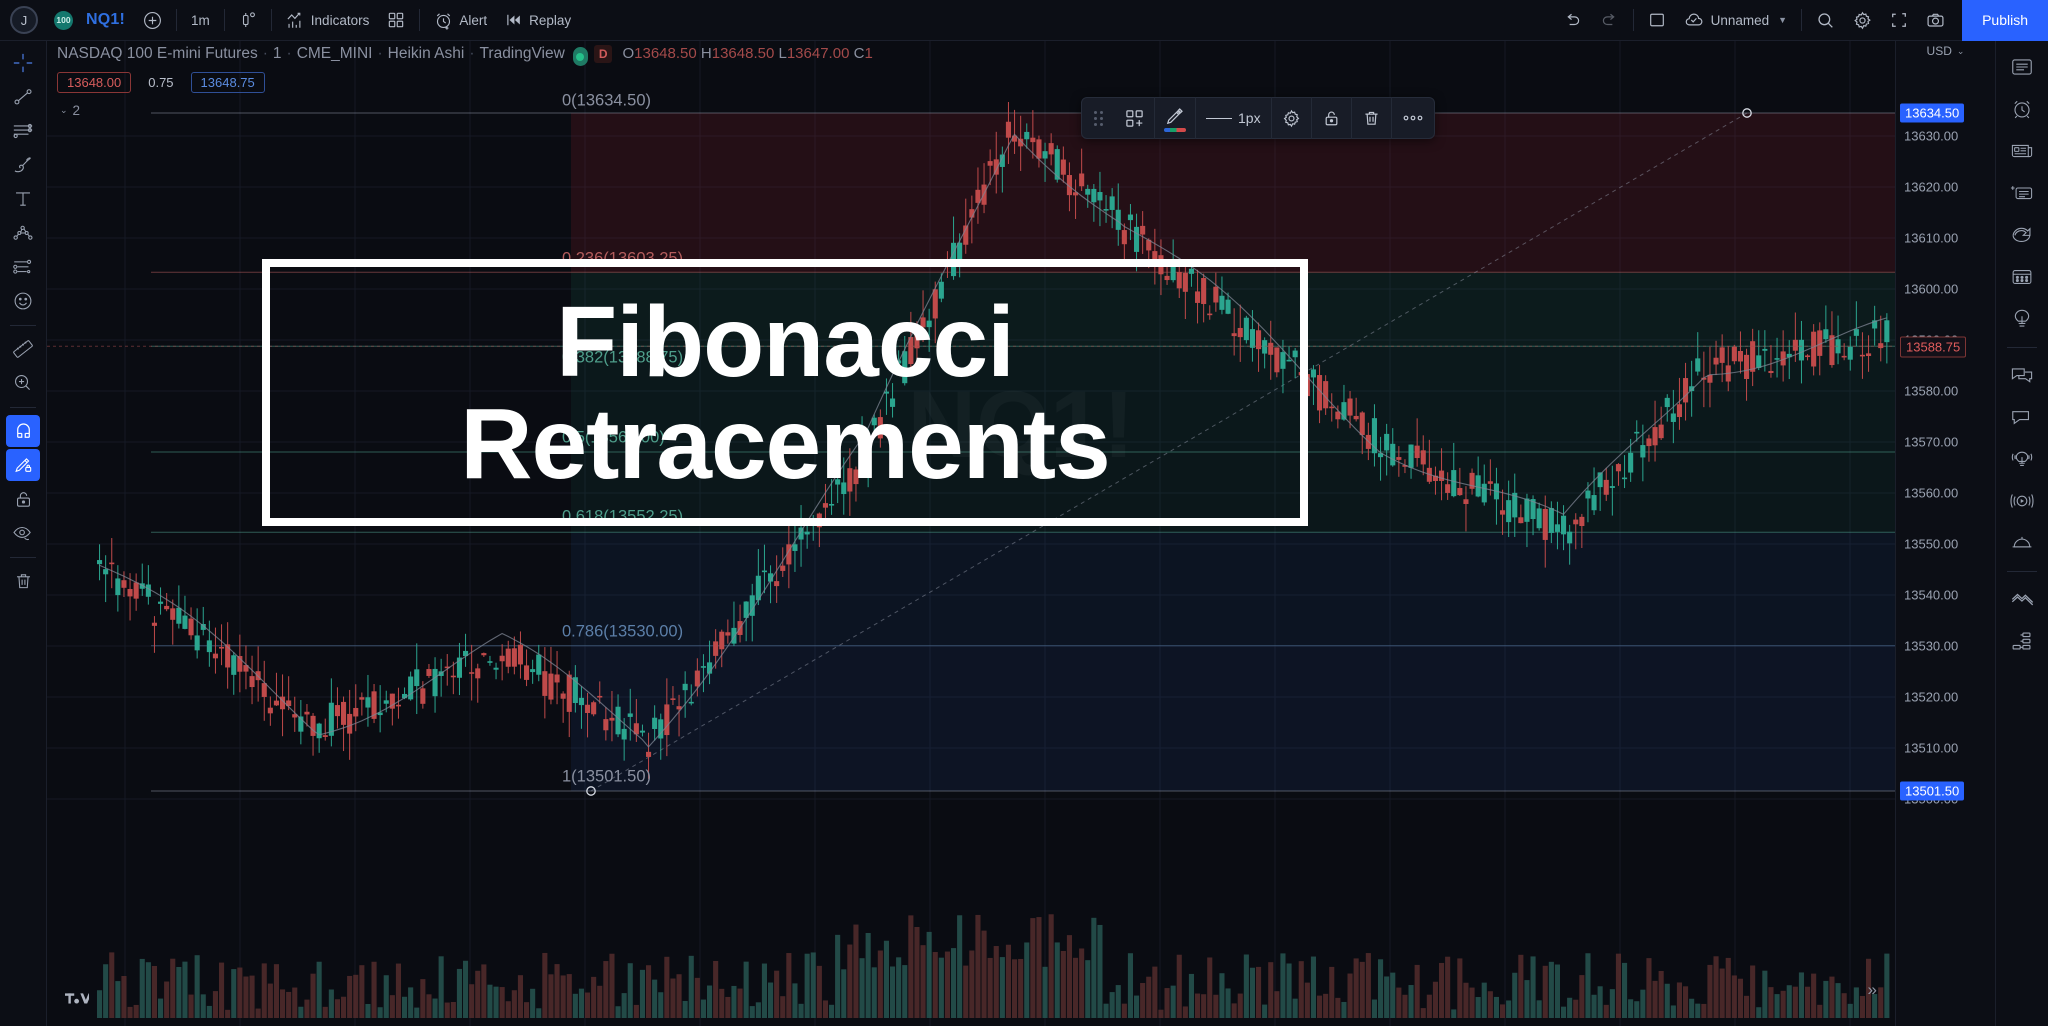 This screenshot has height=1026, width=2048. Describe the element at coordinates (24, 20) in the screenshot. I see `avatar: J` at that location.